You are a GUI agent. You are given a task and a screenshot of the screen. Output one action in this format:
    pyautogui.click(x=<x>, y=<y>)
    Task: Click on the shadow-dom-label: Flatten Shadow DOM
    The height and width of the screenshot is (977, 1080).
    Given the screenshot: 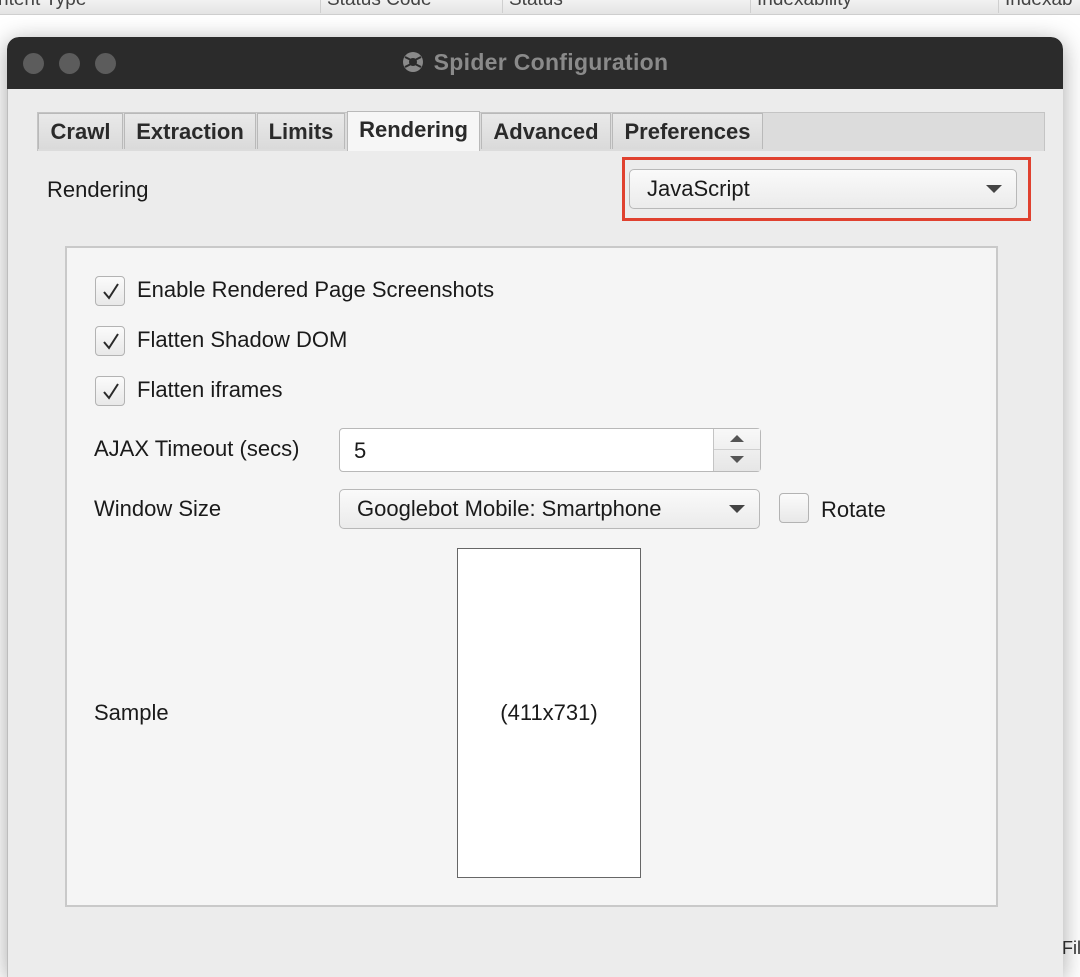 What is the action you would take?
    pyautogui.click(x=242, y=339)
    